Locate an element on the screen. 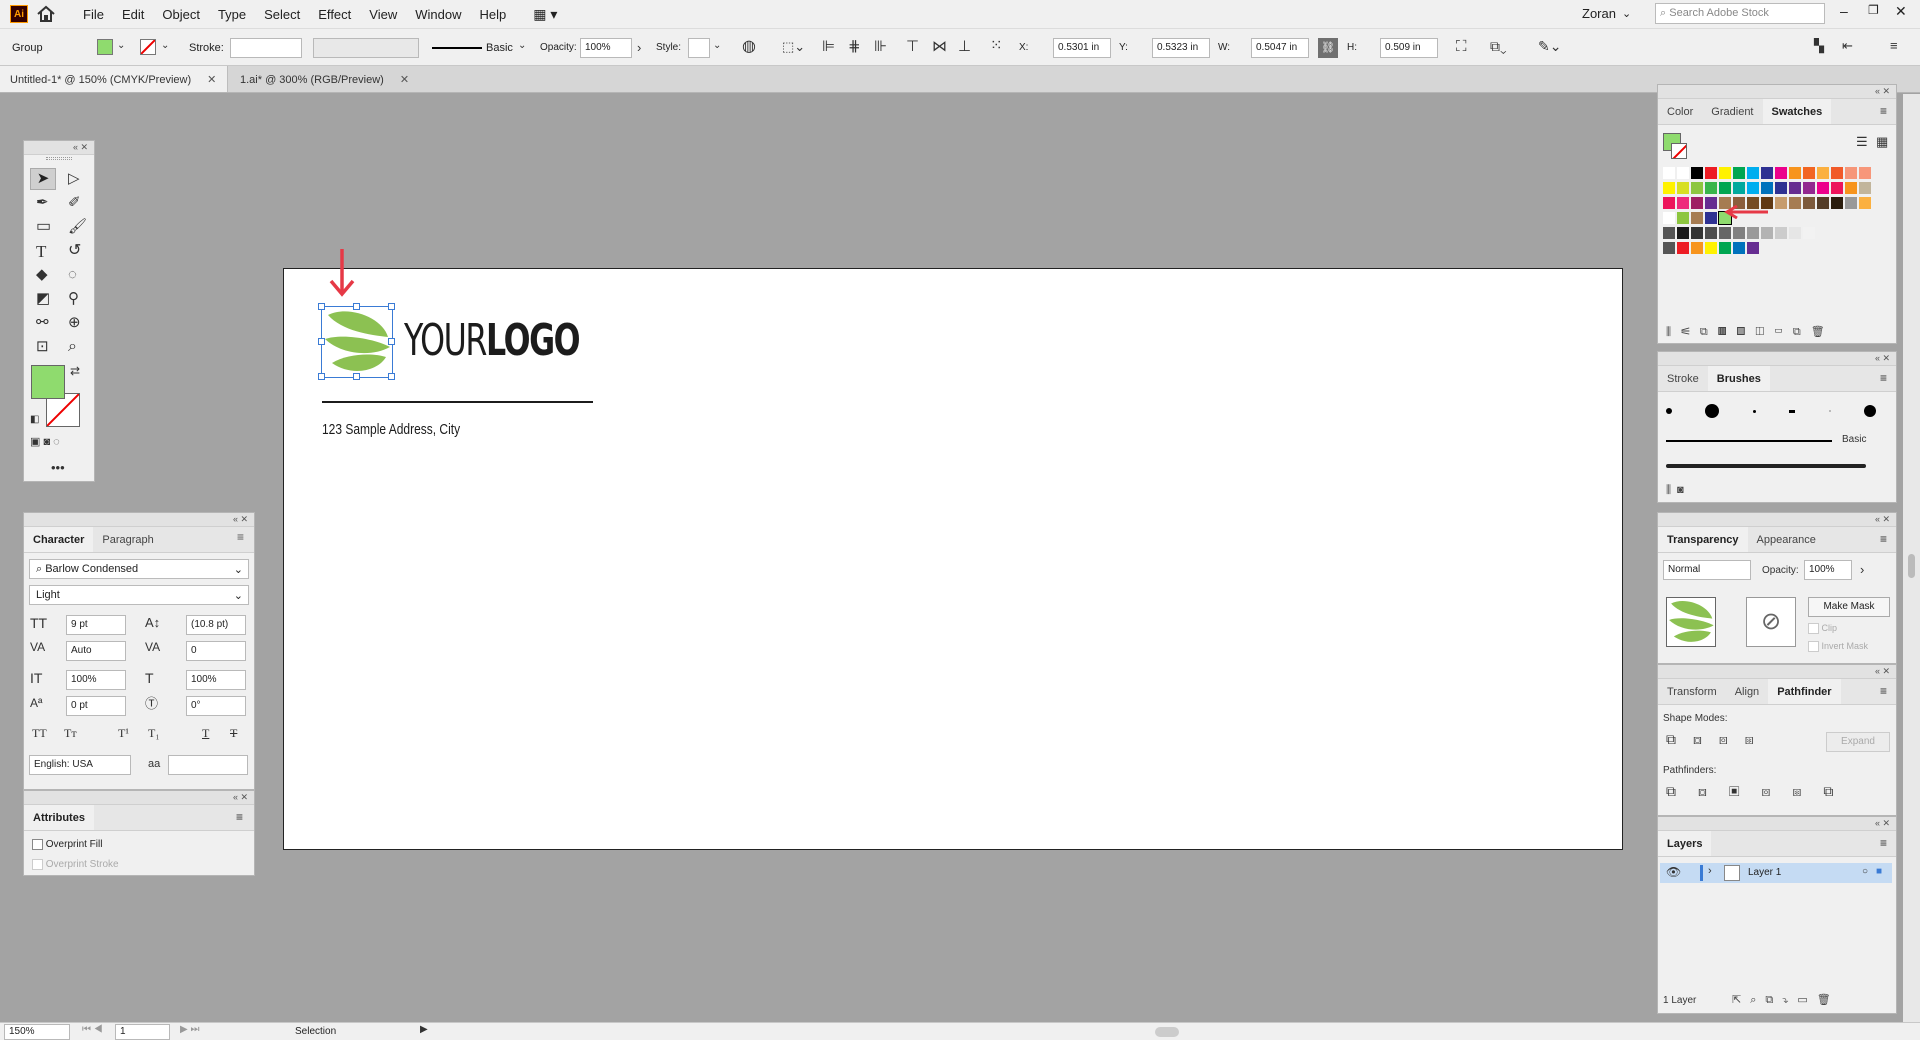 The height and width of the screenshot is (1040, 1920). brush-footer-icons: ⫼◙ is located at coordinates (1678, 490).